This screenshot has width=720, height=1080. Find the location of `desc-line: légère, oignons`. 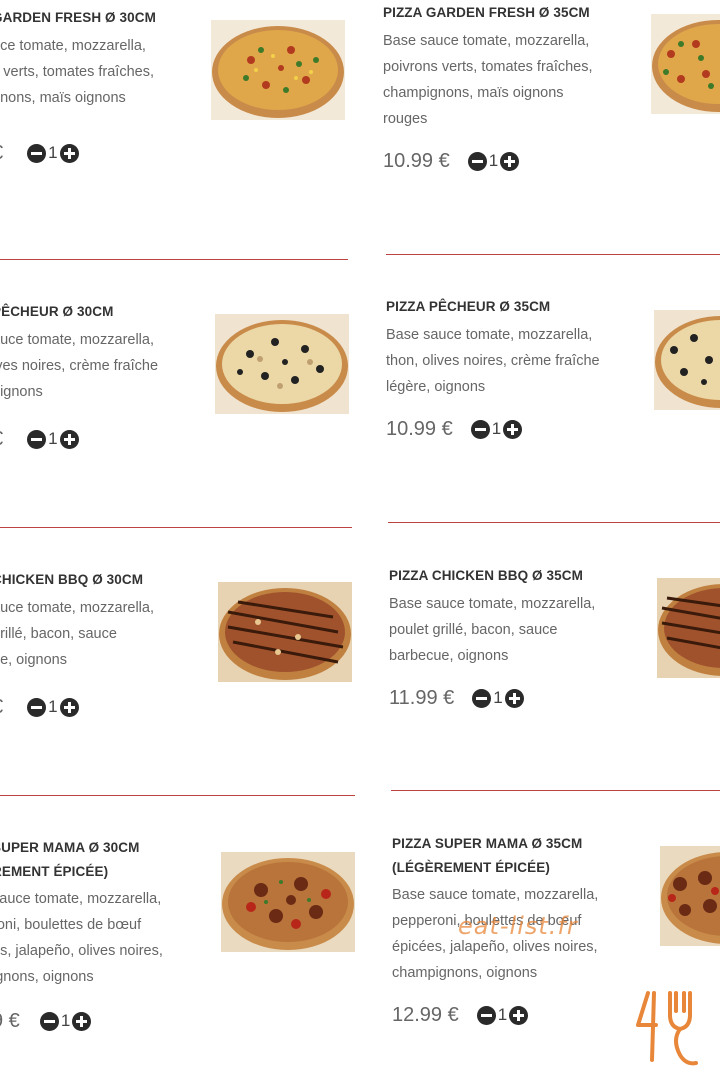

desc-line: légère, oignons is located at coordinates (436, 387).